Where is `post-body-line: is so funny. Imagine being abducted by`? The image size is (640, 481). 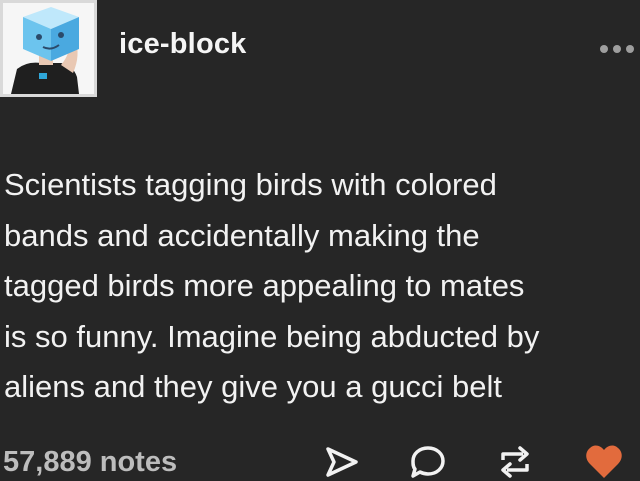 post-body-line: is so funny. Imagine being abducted by is located at coordinates (272, 336).